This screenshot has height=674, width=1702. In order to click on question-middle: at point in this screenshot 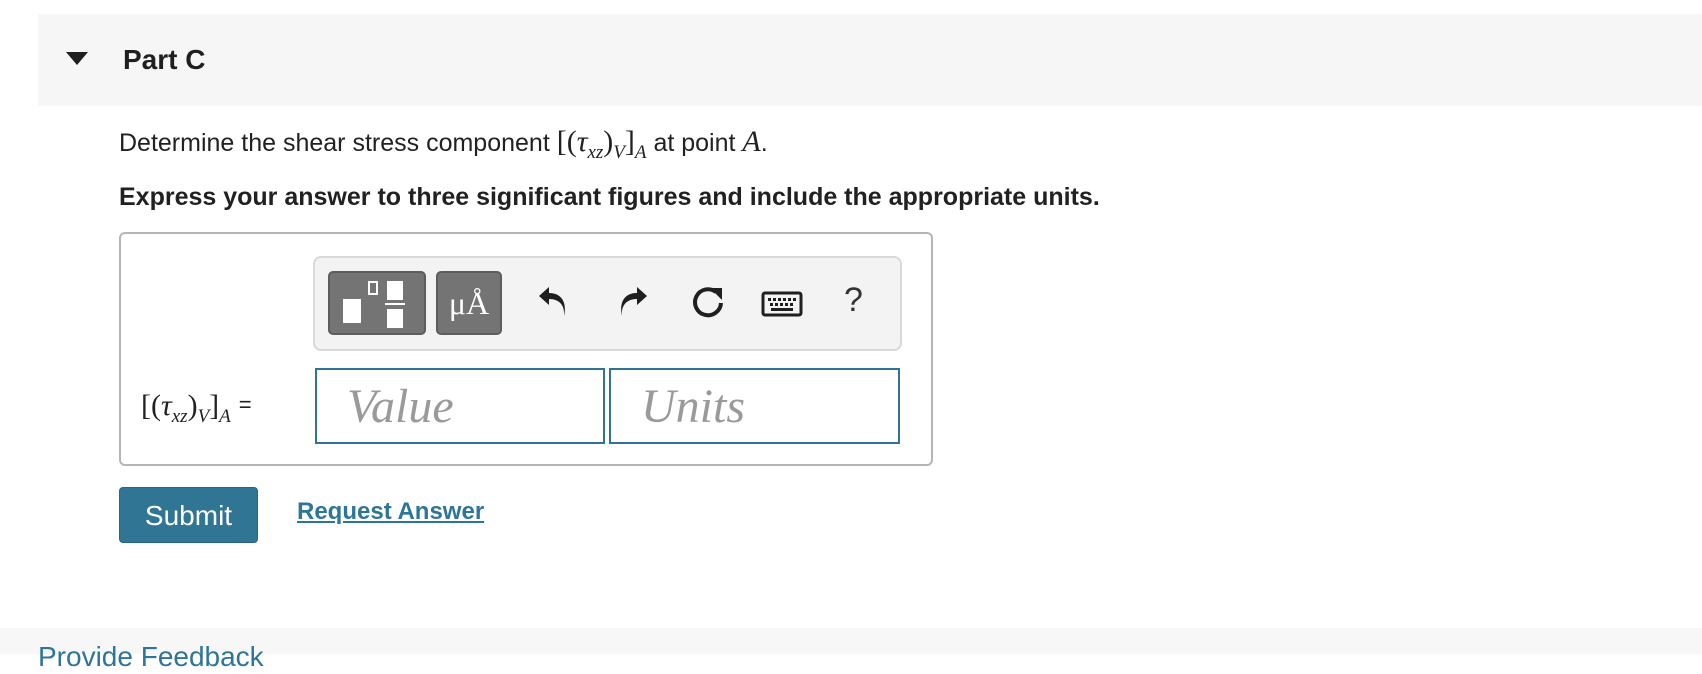, I will do `click(694, 143)`.